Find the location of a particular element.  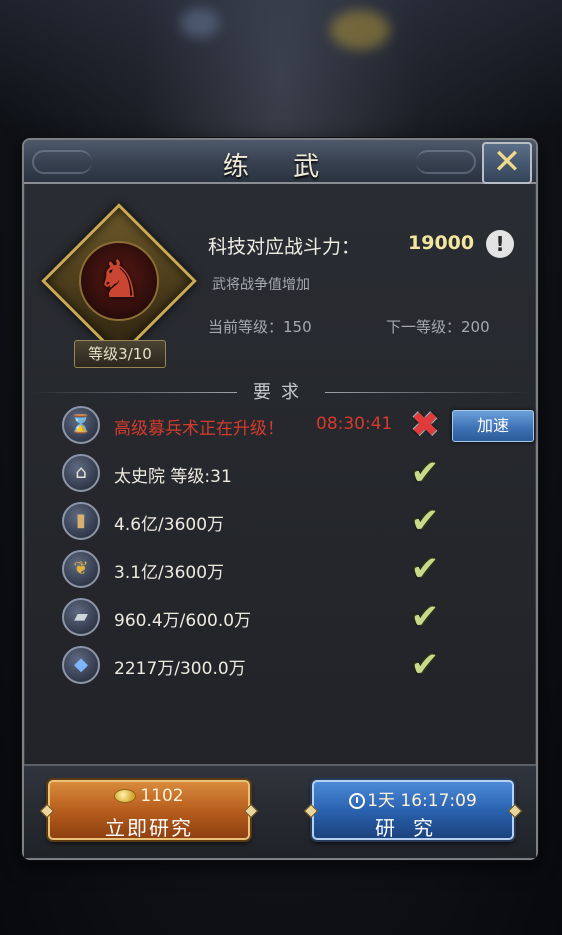

speed-up-button: 加速 is located at coordinates (493, 426).